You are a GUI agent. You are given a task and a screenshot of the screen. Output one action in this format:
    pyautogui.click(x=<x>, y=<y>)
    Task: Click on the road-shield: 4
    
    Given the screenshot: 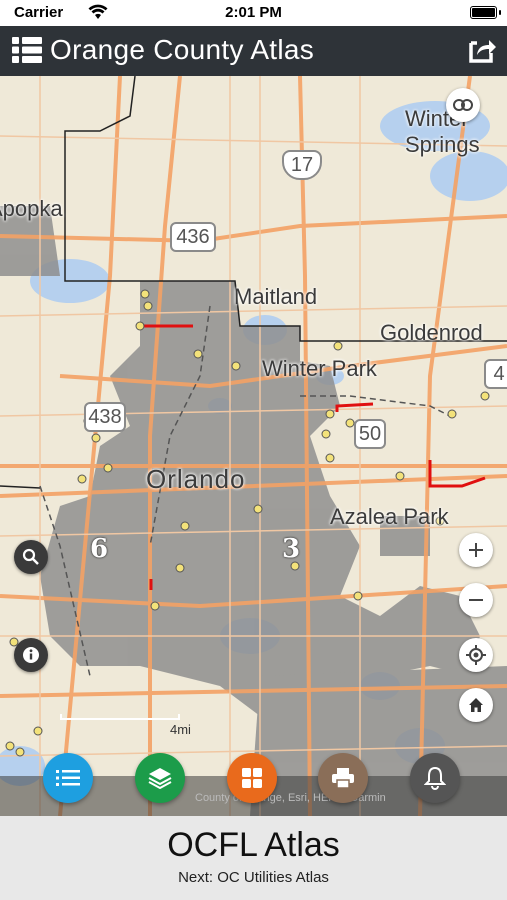 What is the action you would take?
    pyautogui.click(x=495, y=374)
    